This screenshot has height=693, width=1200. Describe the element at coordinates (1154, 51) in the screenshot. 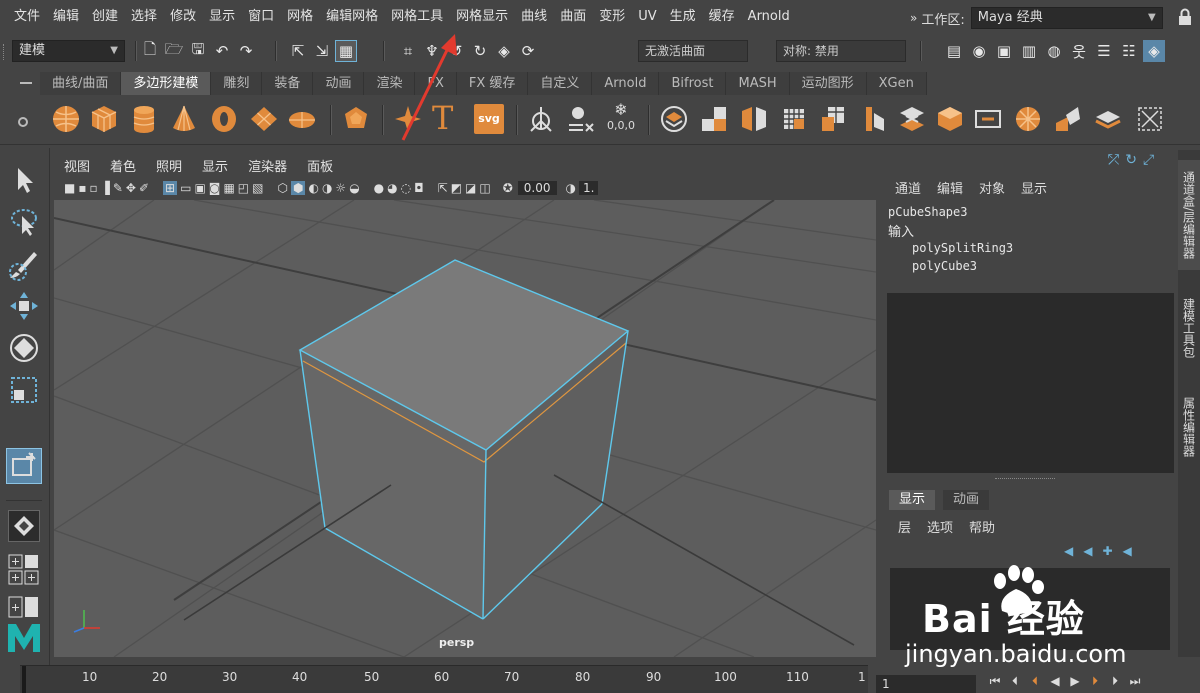

I see `modeling-toolkit-toggle-icon: ◈` at that location.